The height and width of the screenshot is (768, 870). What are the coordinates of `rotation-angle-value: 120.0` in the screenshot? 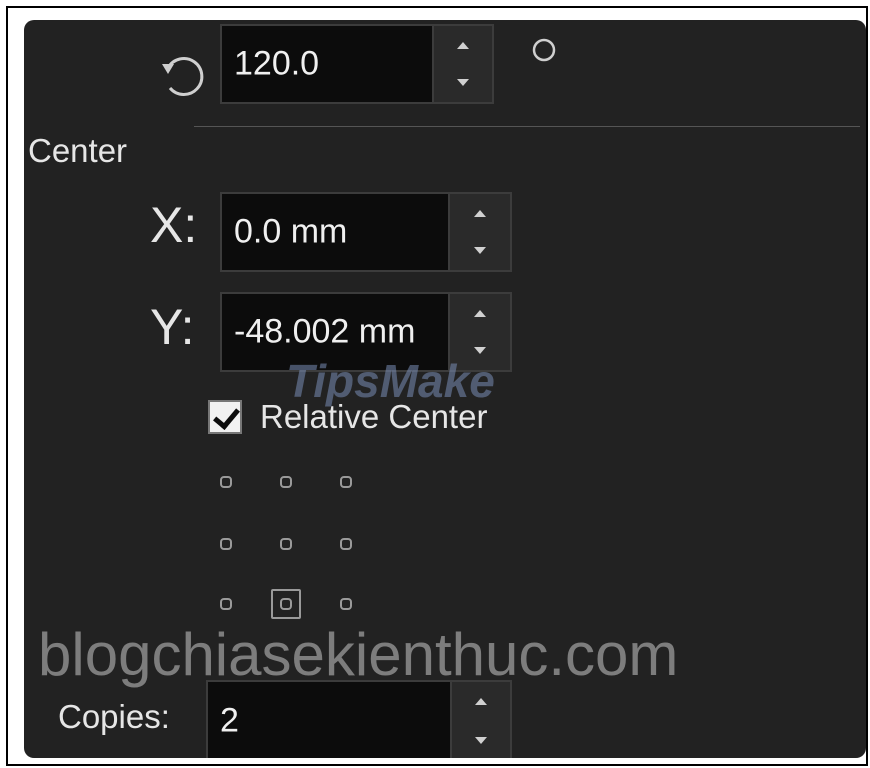 It's located at (277, 63).